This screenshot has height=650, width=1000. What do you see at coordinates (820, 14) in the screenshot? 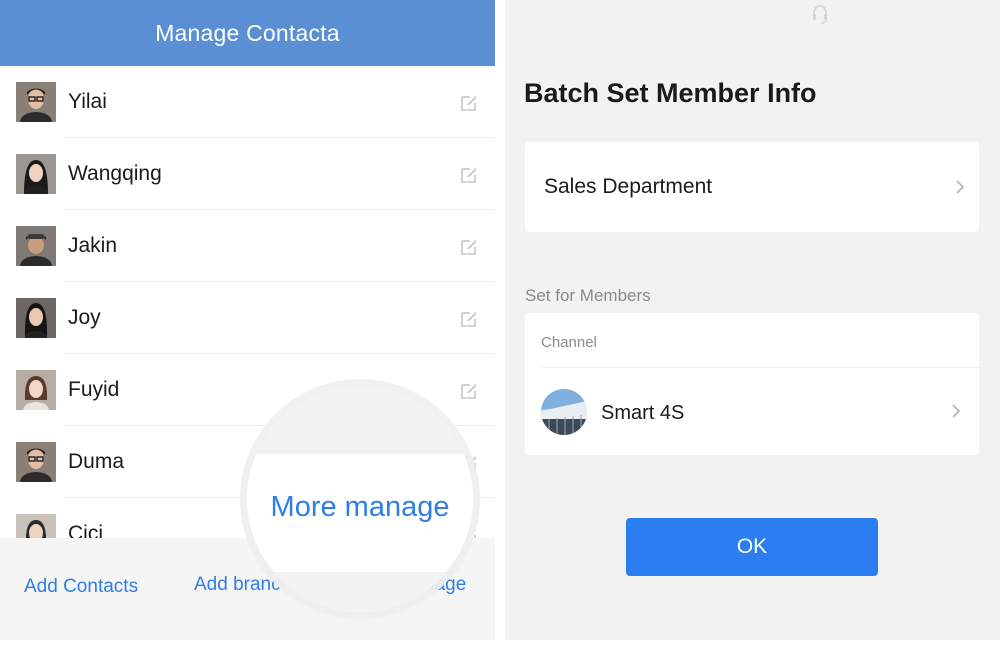
I see `headset-icon` at bounding box center [820, 14].